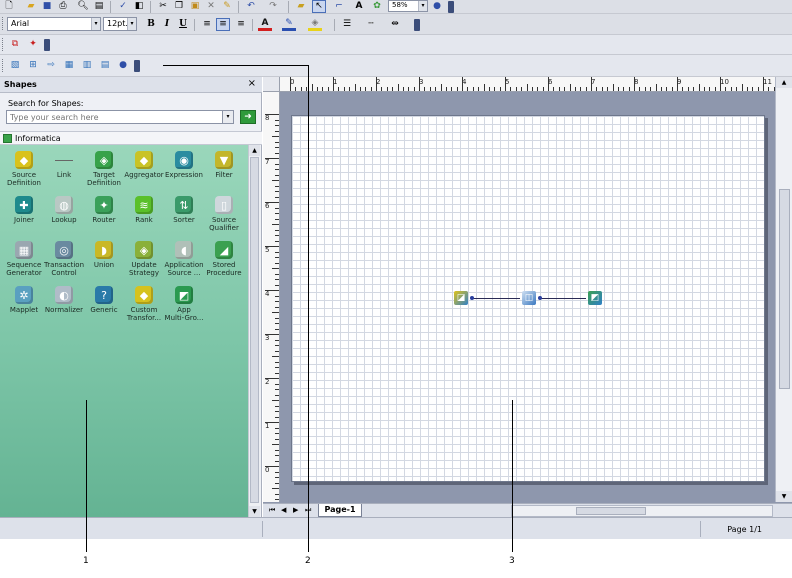  What do you see at coordinates (99, 6) in the screenshot?
I see `page-setup-icon: ▤` at bounding box center [99, 6].